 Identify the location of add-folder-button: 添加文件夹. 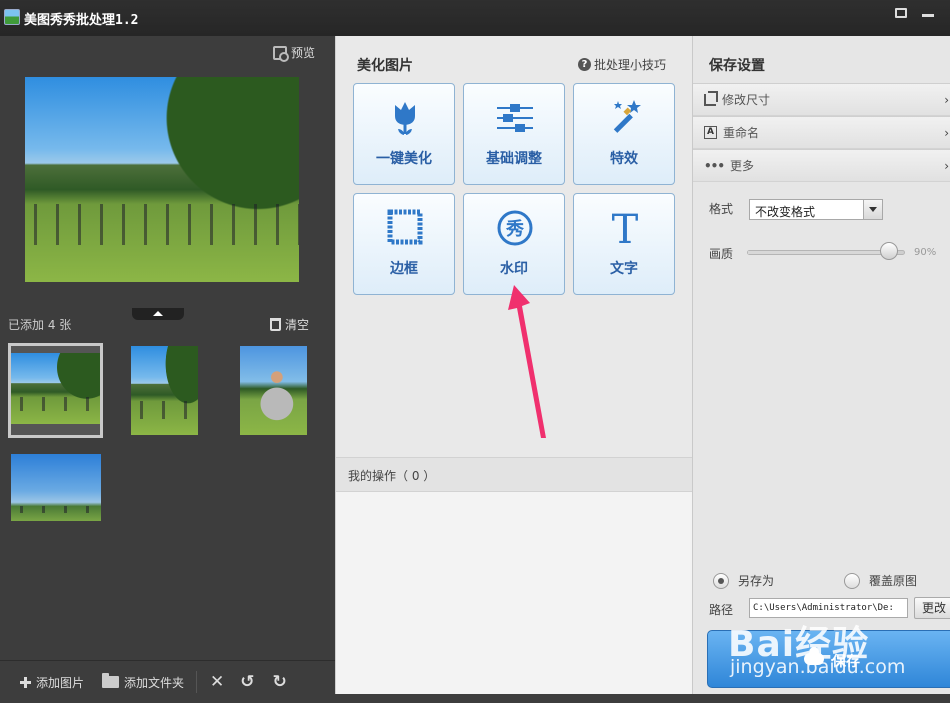
(143, 682).